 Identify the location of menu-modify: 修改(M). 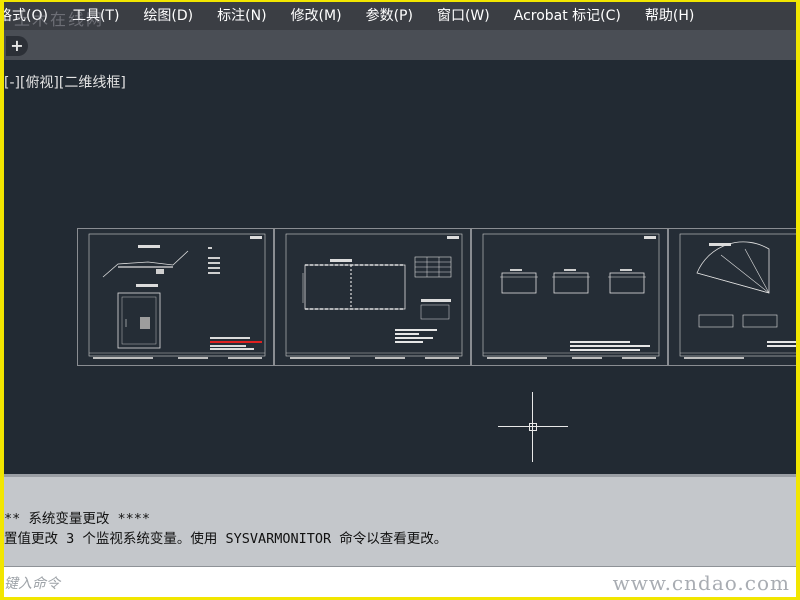
(316, 16).